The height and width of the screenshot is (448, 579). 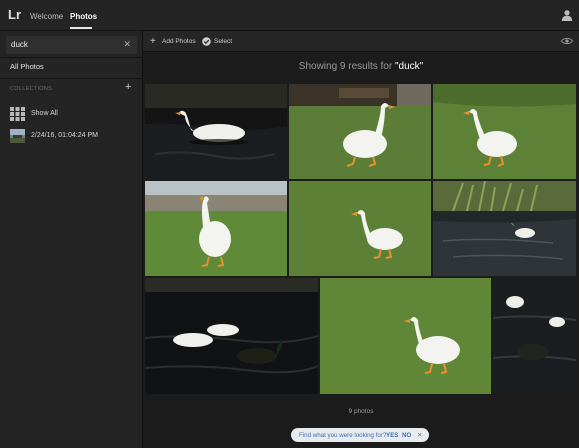 I want to click on add-icon: +, so click(x=153, y=41).